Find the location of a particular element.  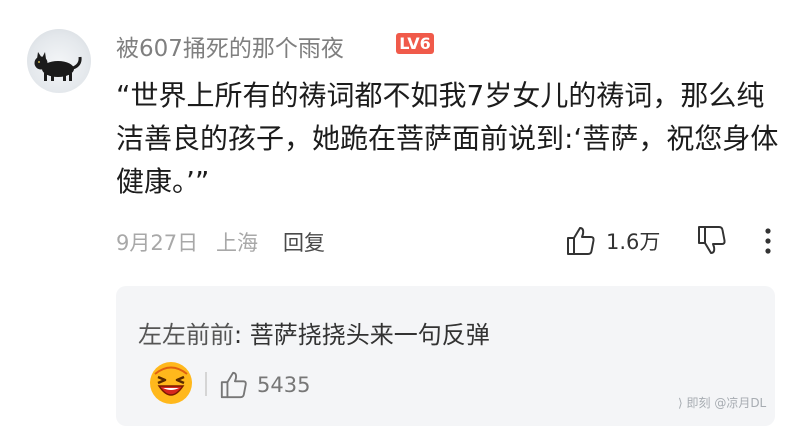

more-vertical-icon is located at coordinates (768, 241).